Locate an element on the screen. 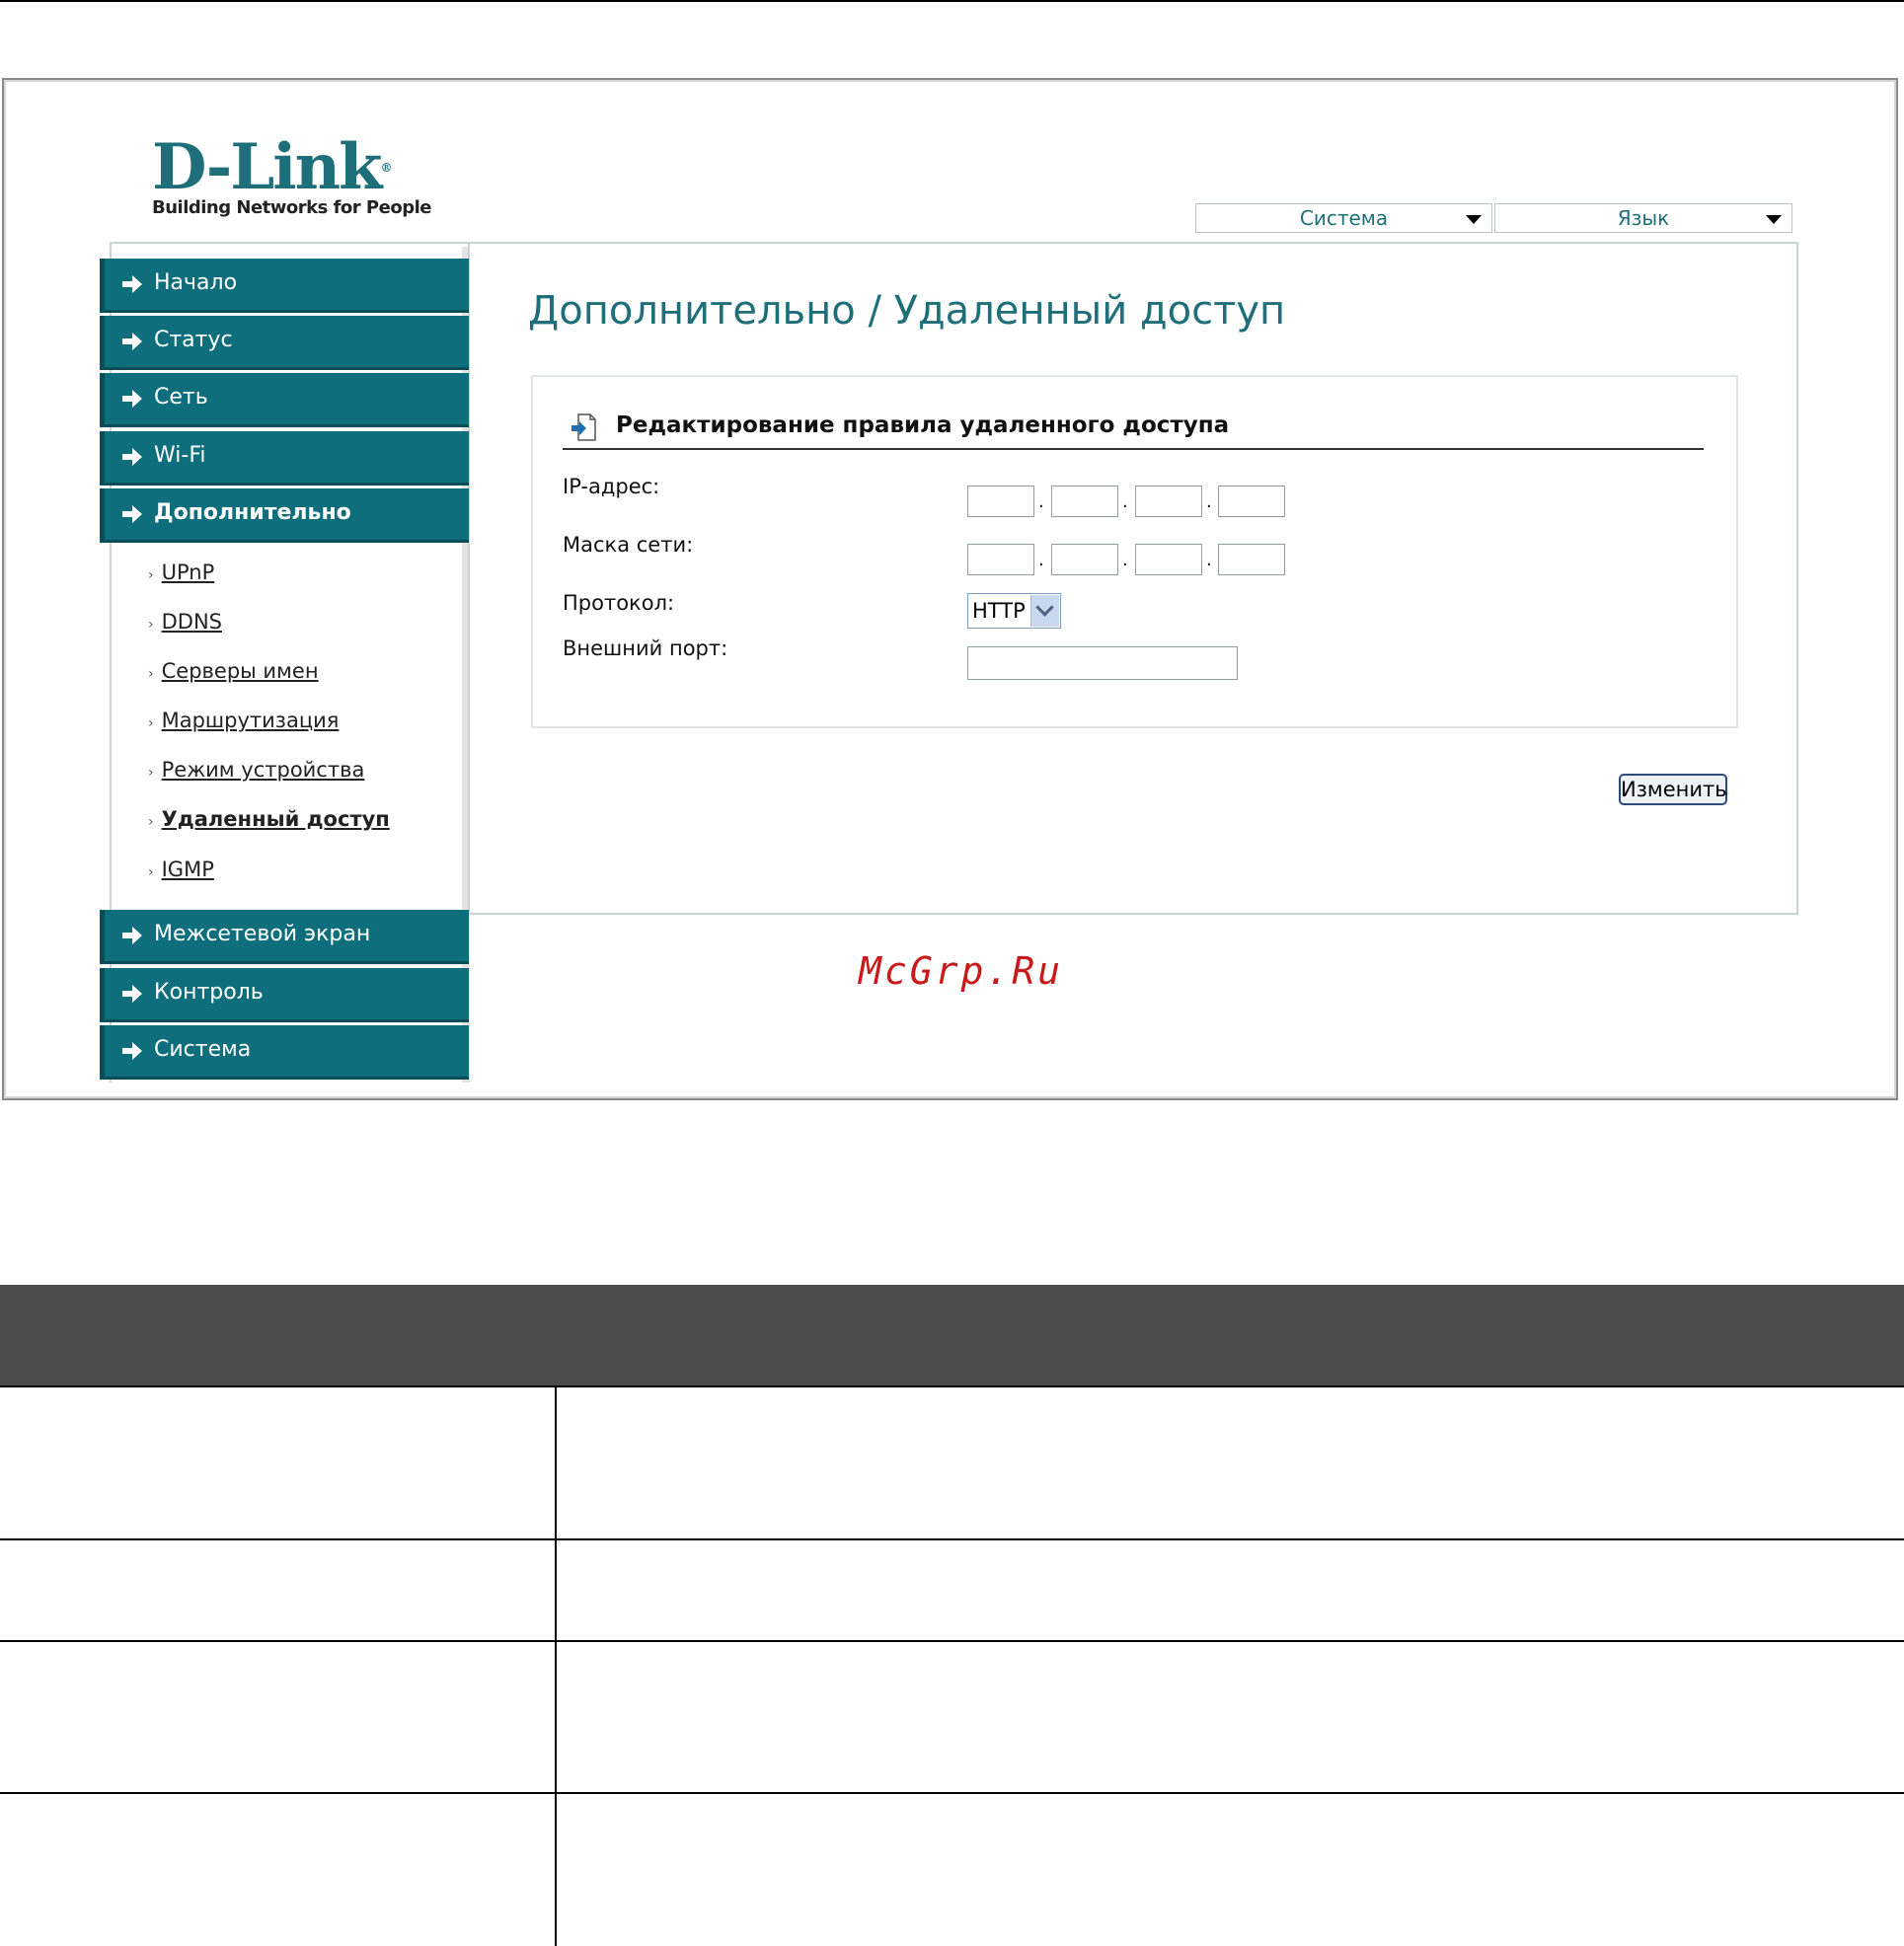  subnav-item-dns-servers: › Серверы имен is located at coordinates (233, 671).